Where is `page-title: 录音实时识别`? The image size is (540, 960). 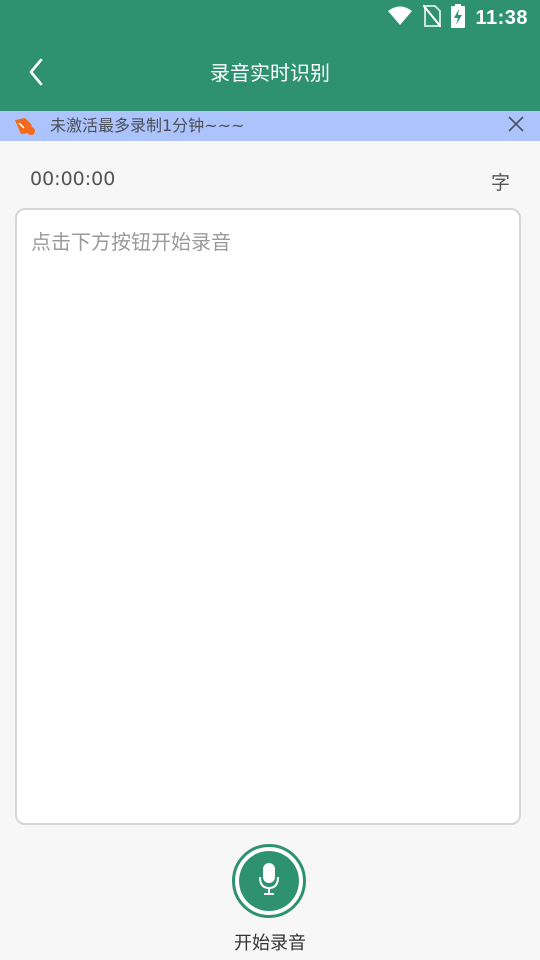
page-title: 录音实时识别 is located at coordinates (270, 73).